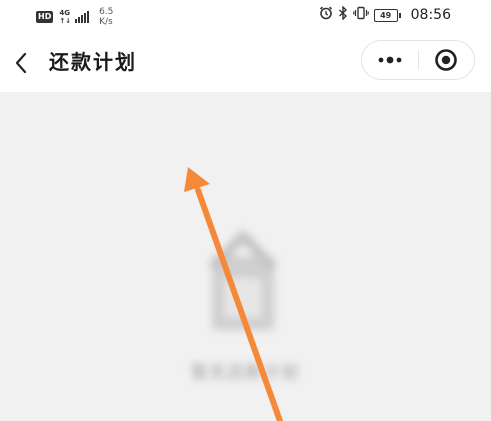 The width and height of the screenshot is (491, 421). Describe the element at coordinates (245, 17) in the screenshot. I see `status-bar: HD 4G ↑↓ 6.5 K/s 49 08:56` at that location.